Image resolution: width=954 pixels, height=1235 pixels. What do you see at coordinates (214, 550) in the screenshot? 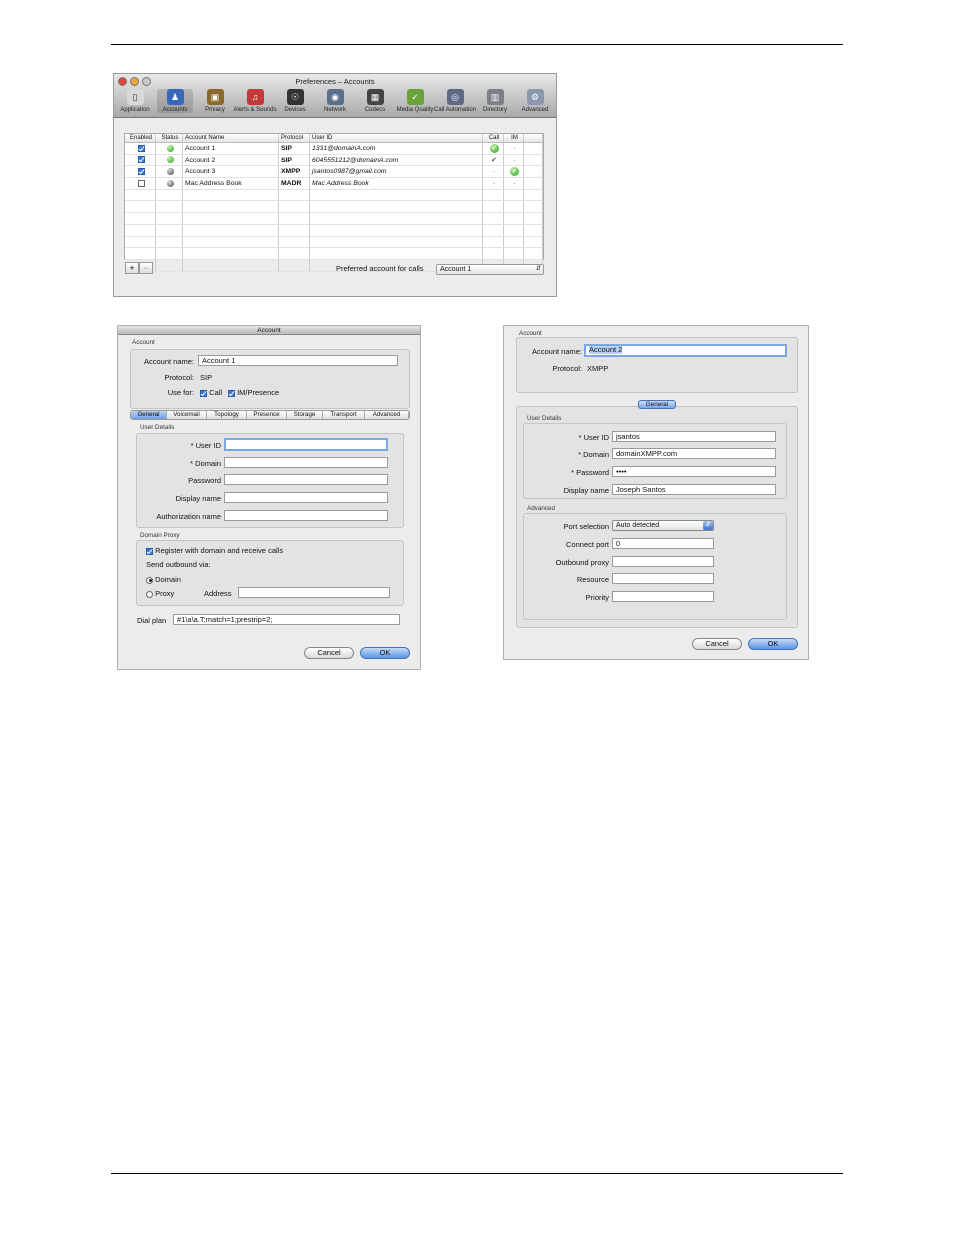
I see `register-option: Register with domain and receive calls` at bounding box center [214, 550].